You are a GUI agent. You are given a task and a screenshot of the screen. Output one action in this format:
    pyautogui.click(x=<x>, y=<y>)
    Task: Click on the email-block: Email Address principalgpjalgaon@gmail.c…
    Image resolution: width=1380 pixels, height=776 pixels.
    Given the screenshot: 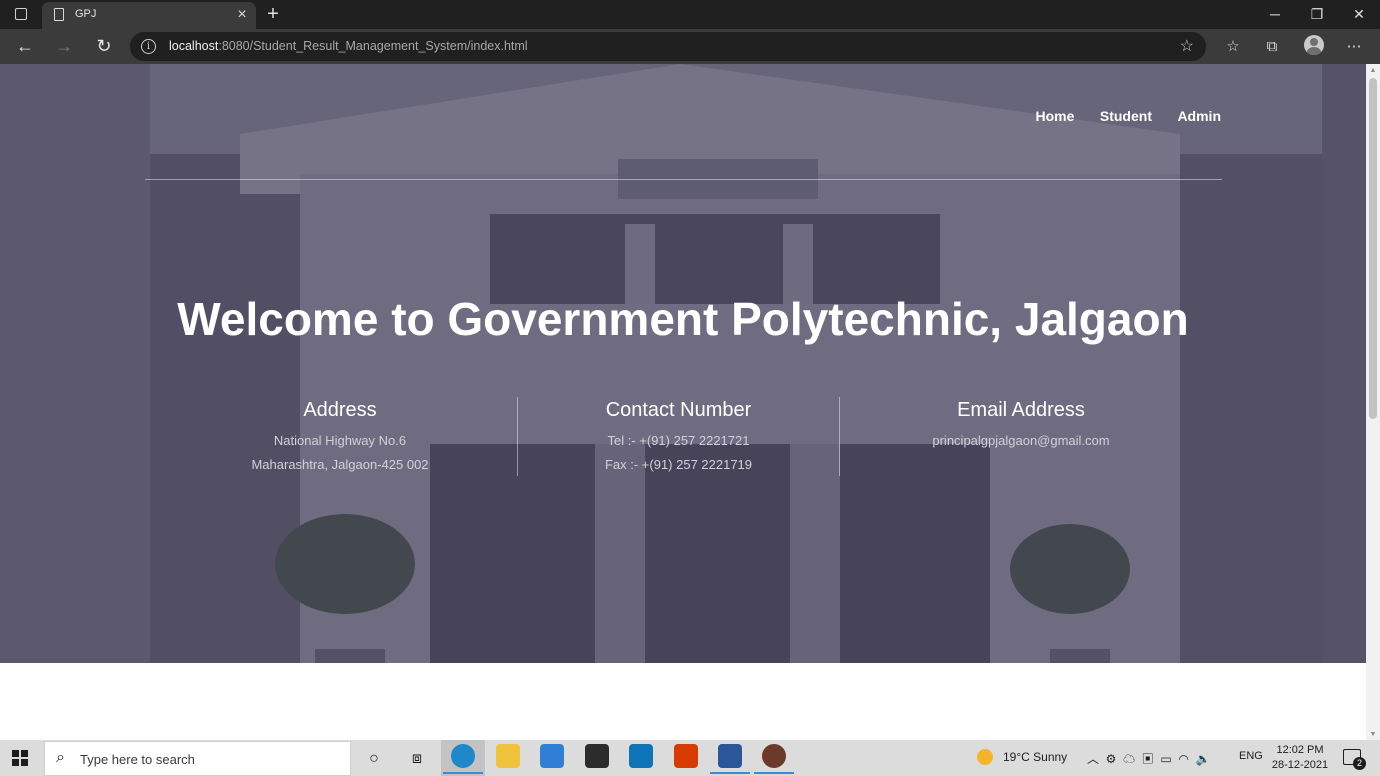 What is the action you would take?
    pyautogui.click(x=1021, y=438)
    